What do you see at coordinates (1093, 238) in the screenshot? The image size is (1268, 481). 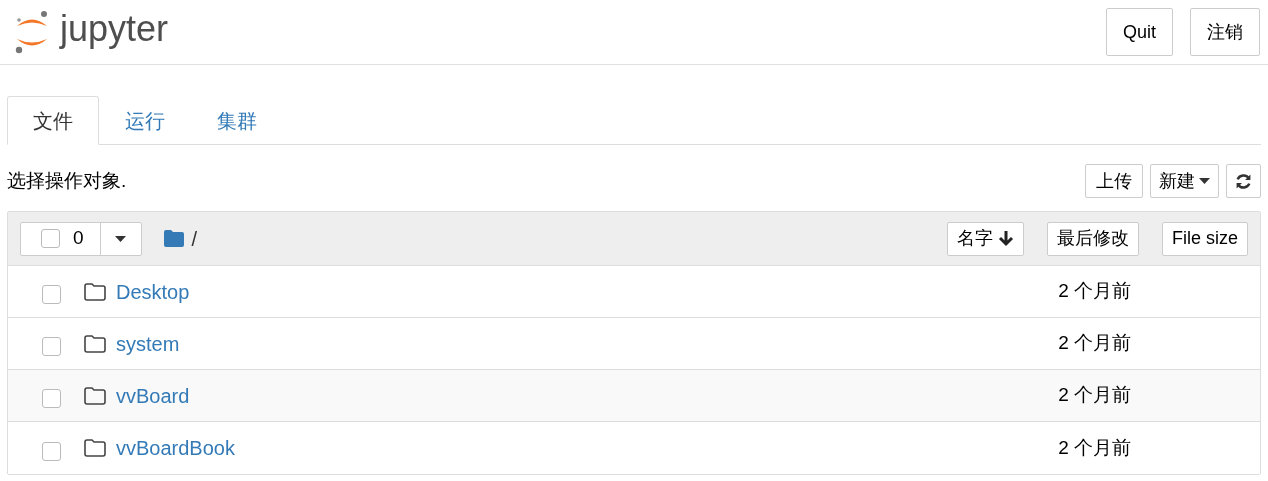 I see `sort-button: 最后修改` at bounding box center [1093, 238].